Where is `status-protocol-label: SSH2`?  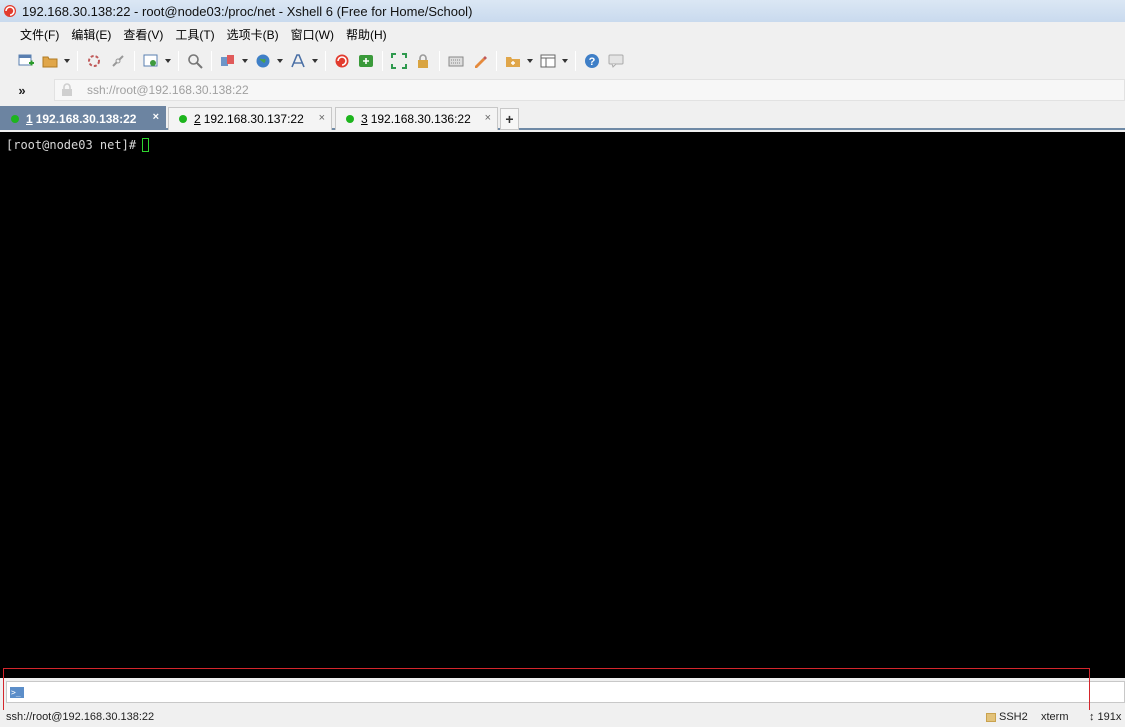 status-protocol-label: SSH2 is located at coordinates (1013, 717).